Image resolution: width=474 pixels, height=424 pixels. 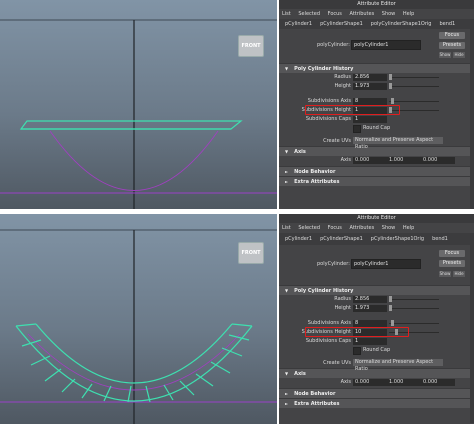 I want to click on tab-shape-orig: polyCylinderShape1Orig, so click(x=401, y=24).